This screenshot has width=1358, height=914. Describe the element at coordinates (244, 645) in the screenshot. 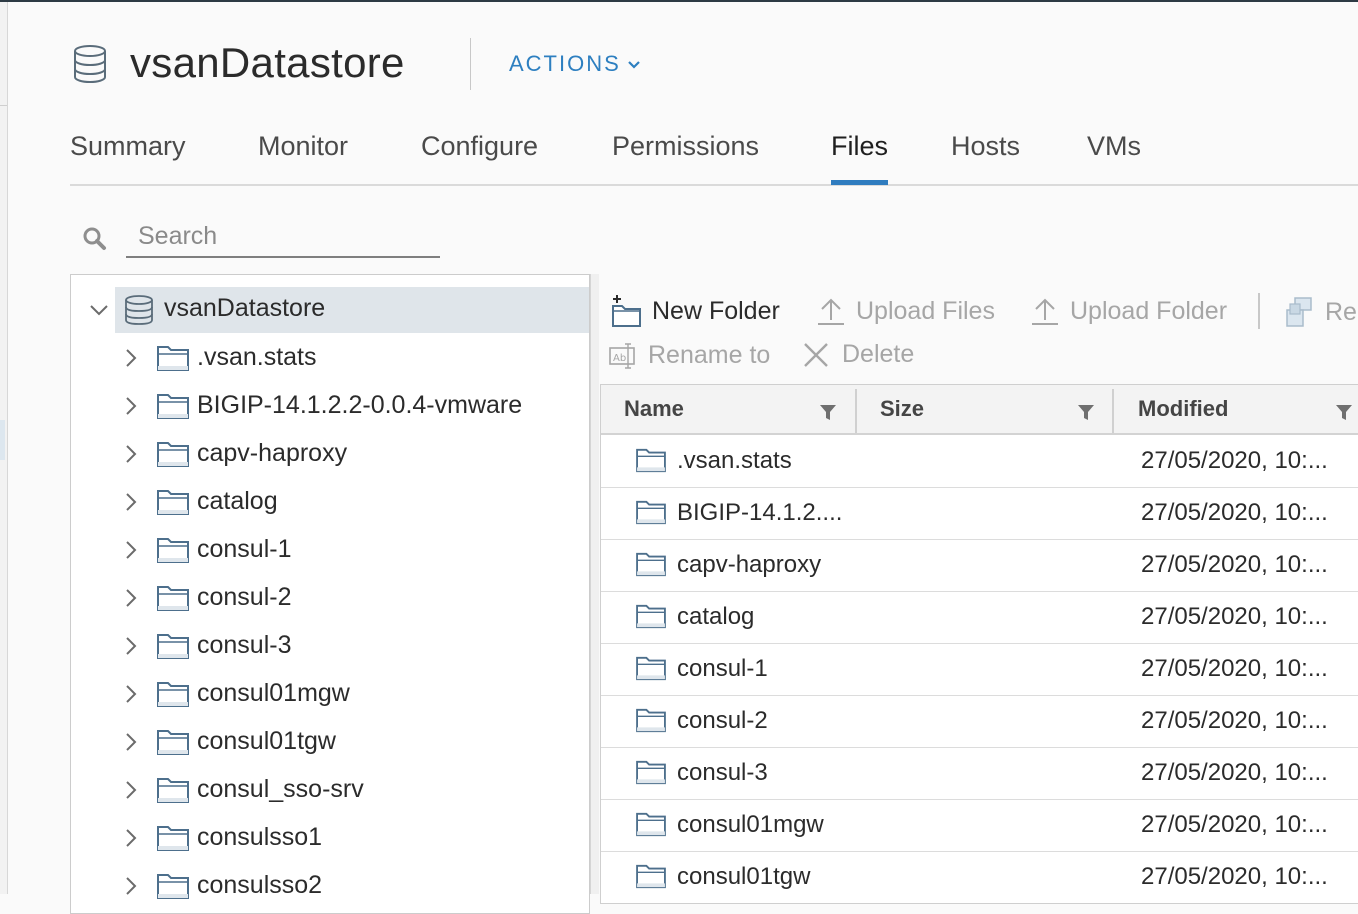

I see `tree-item-label: consul-3` at that location.